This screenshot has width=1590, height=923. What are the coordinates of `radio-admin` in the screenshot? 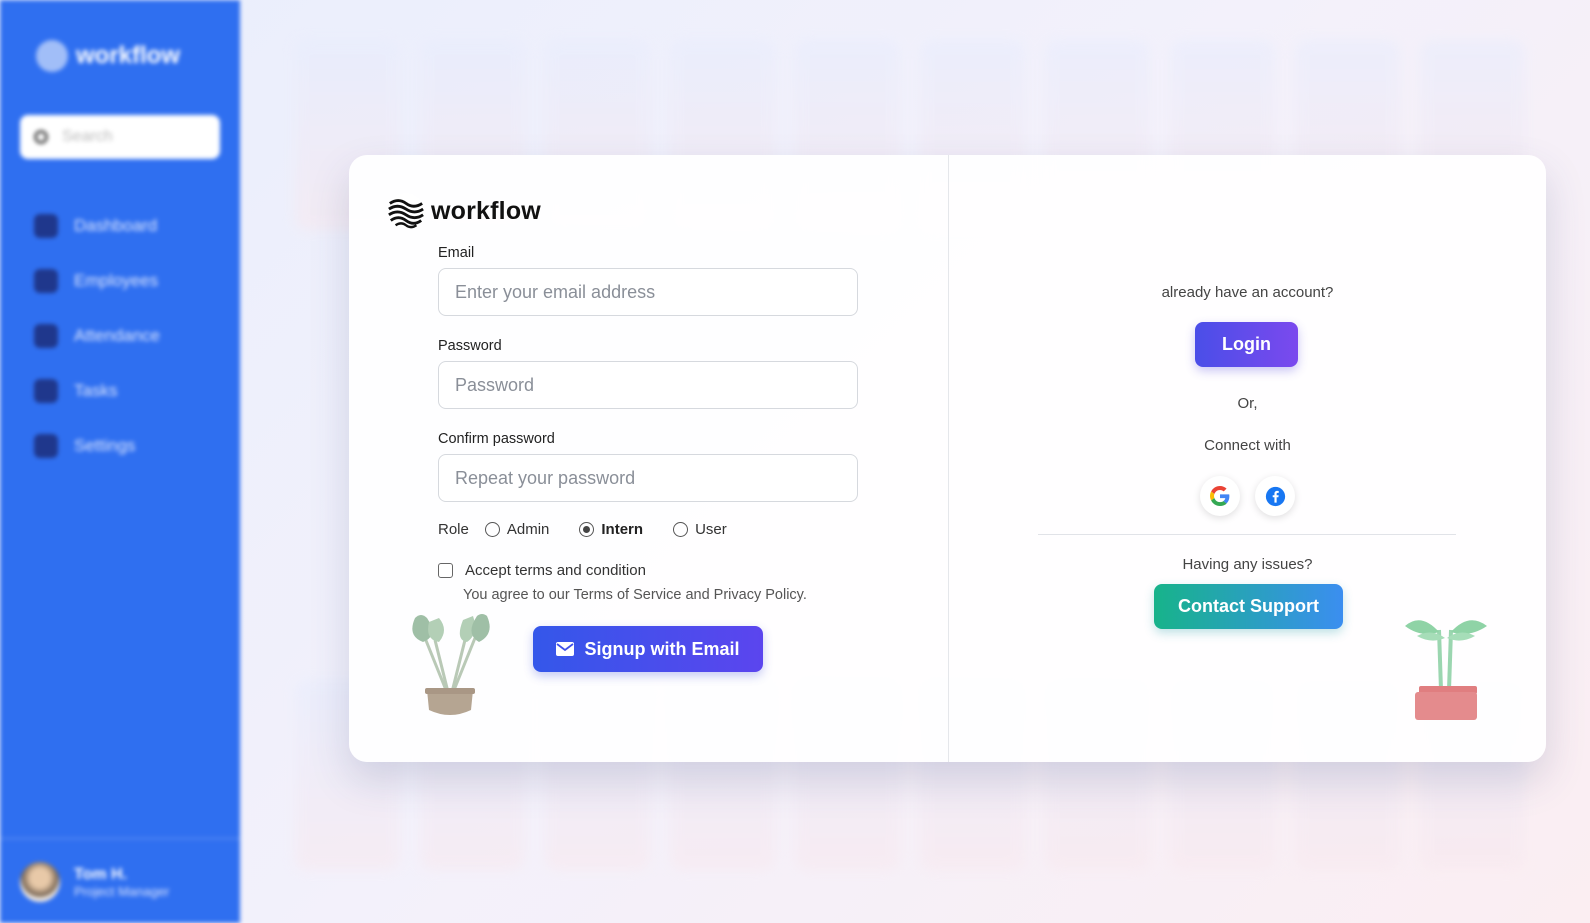 It's located at (492, 529).